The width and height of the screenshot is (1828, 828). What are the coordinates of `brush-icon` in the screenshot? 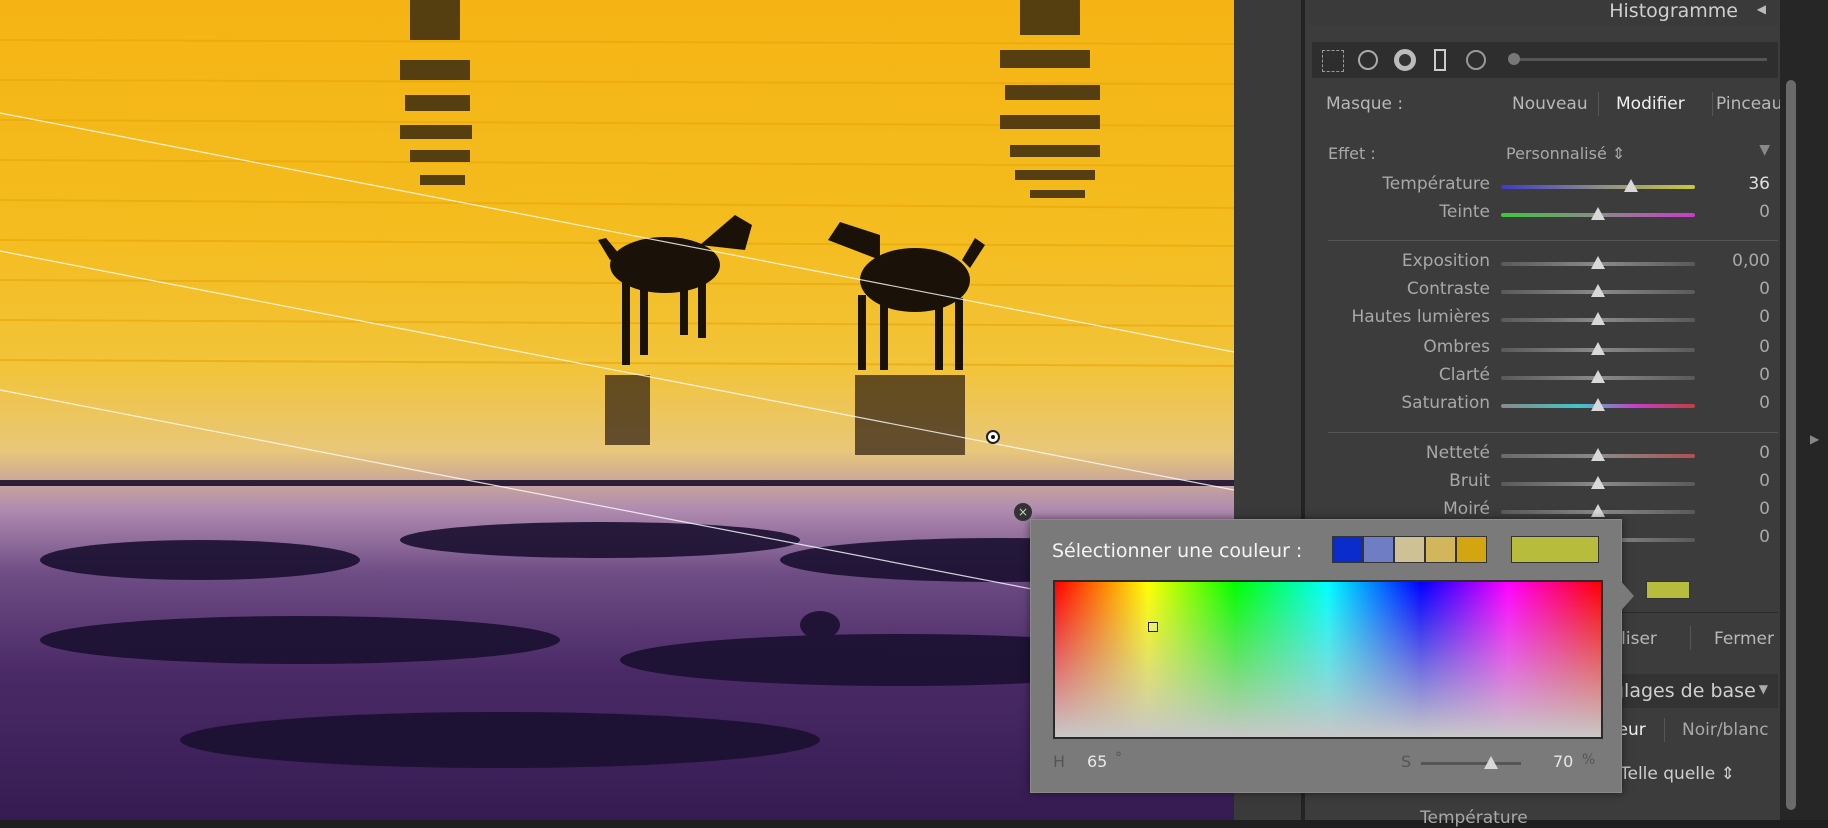 It's located at (1440, 60).